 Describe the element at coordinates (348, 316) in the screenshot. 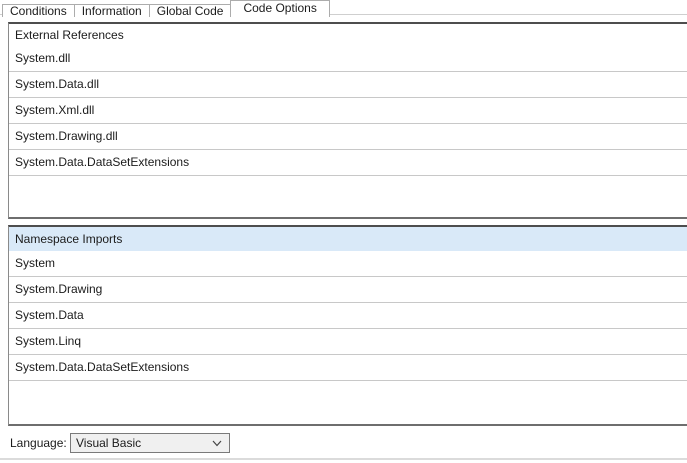

I see `list-item: System.Data` at that location.